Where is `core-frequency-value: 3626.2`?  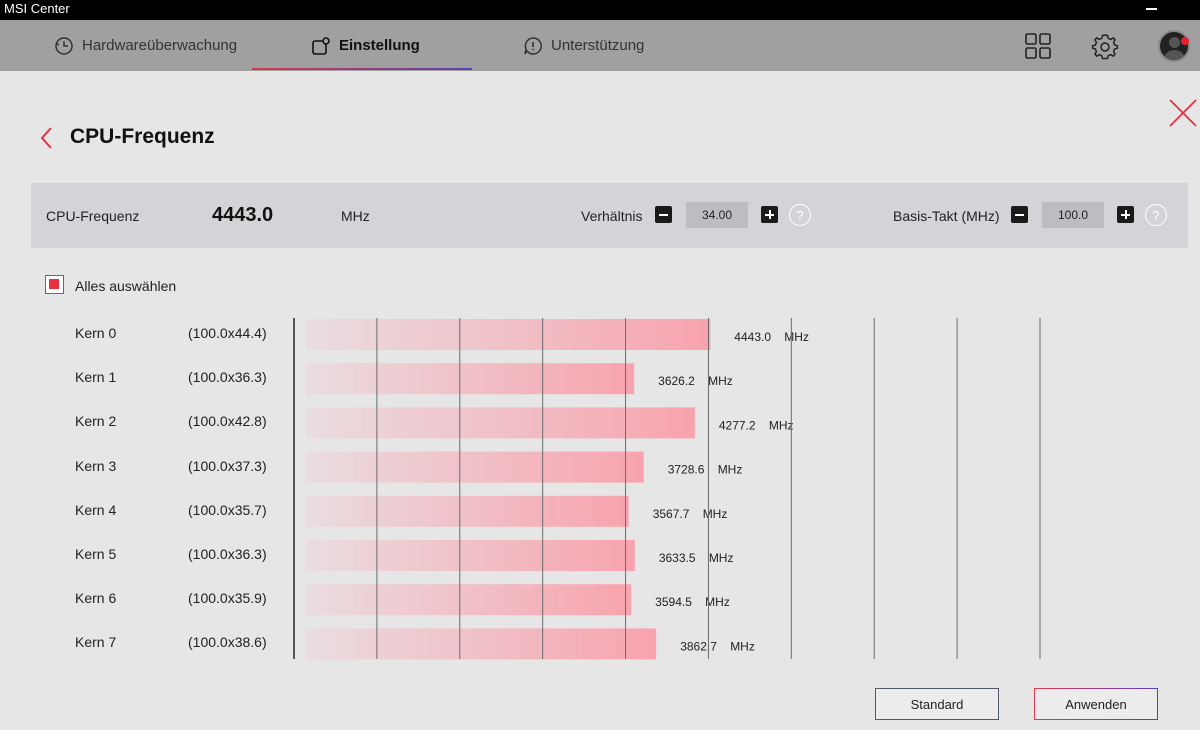
core-frequency-value: 3626.2 is located at coordinates (676, 381).